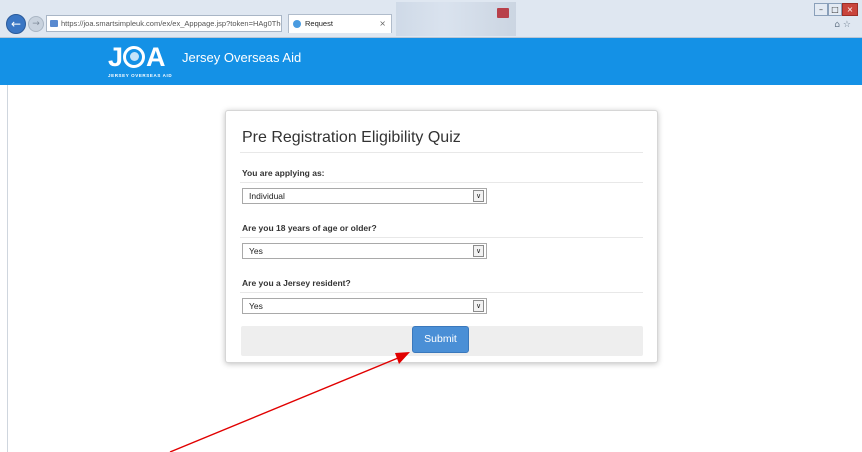  Describe the element at coordinates (351, 137) in the screenshot. I see `quiz-title: Pre Registration Eligibility Quiz` at that location.